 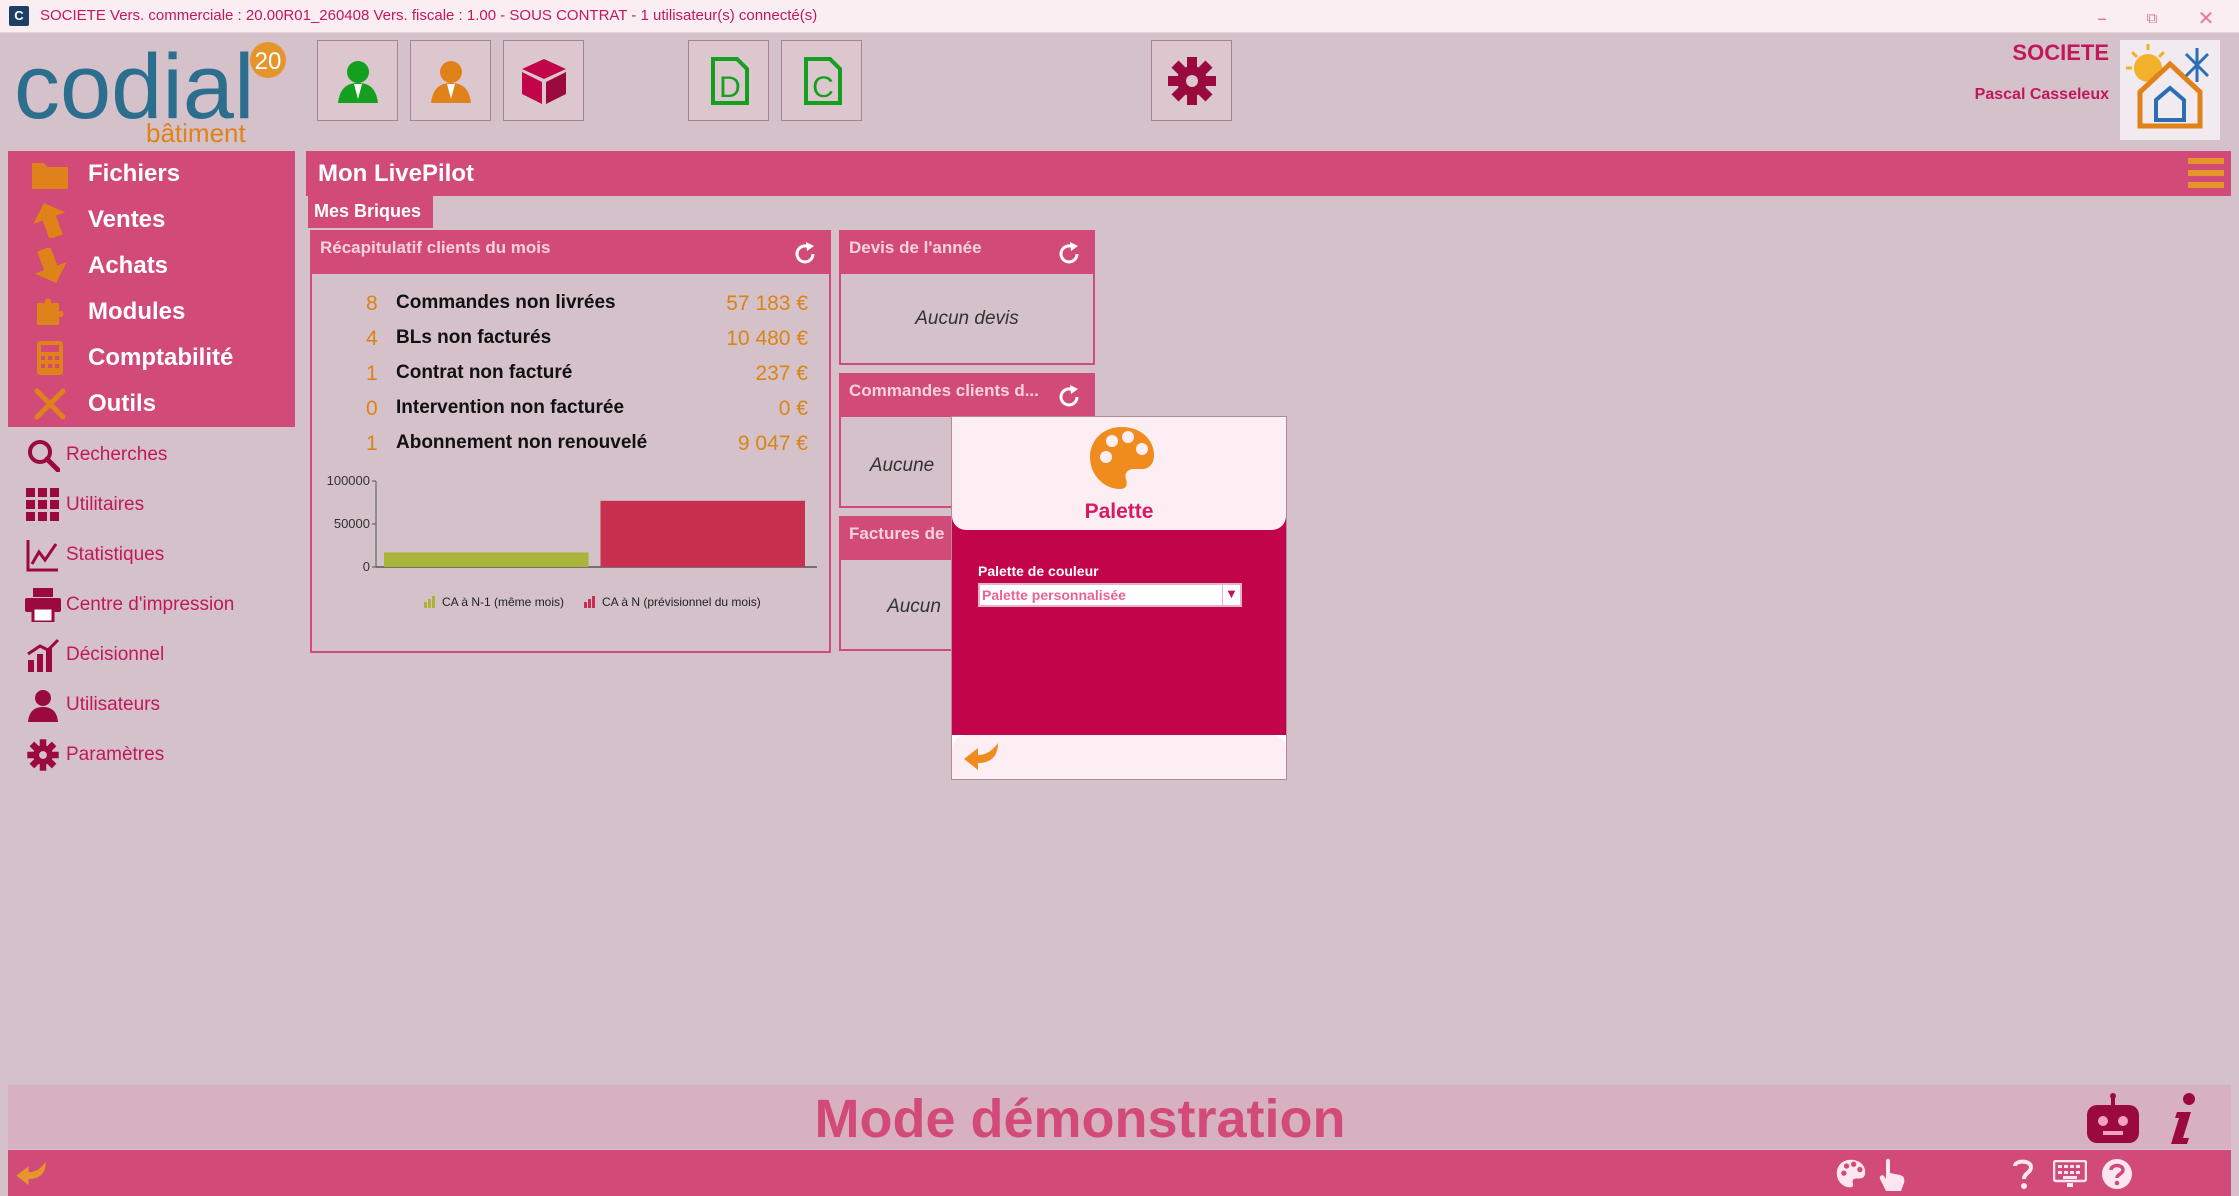 I want to click on legend-item: CA à N-1 (même mois), so click(x=494, y=602).